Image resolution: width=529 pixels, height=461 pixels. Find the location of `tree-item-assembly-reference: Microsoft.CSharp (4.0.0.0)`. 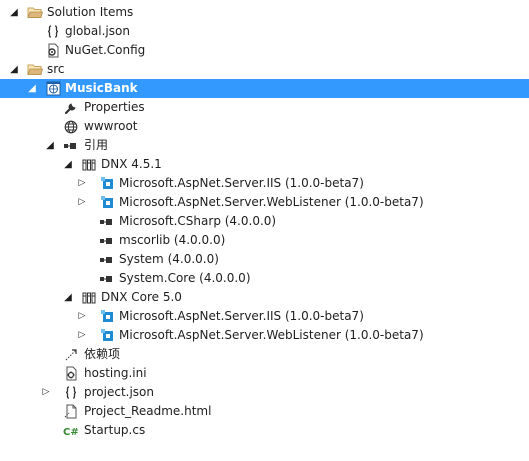

tree-item-assembly-reference: Microsoft.CSharp (4.0.0.0) is located at coordinates (264, 221).